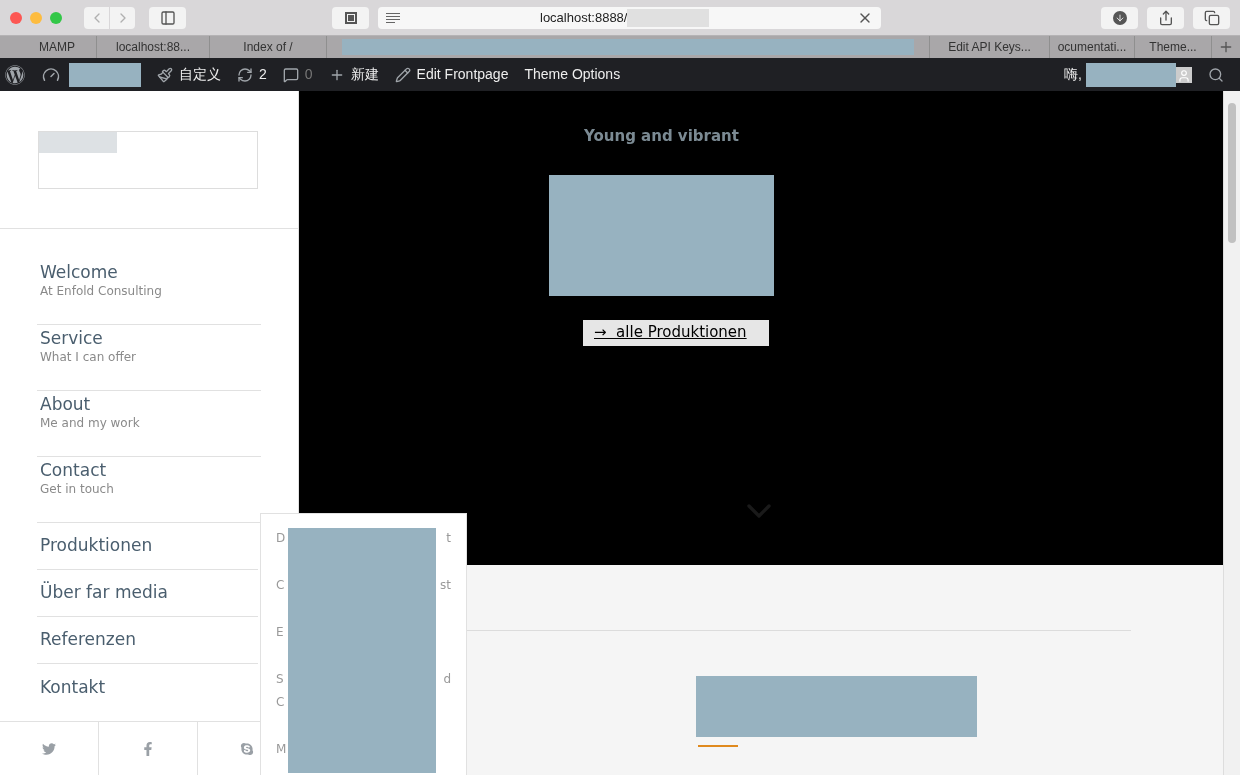  Describe the element at coordinates (280, 631) in the screenshot. I see `submenu-text: E` at that location.